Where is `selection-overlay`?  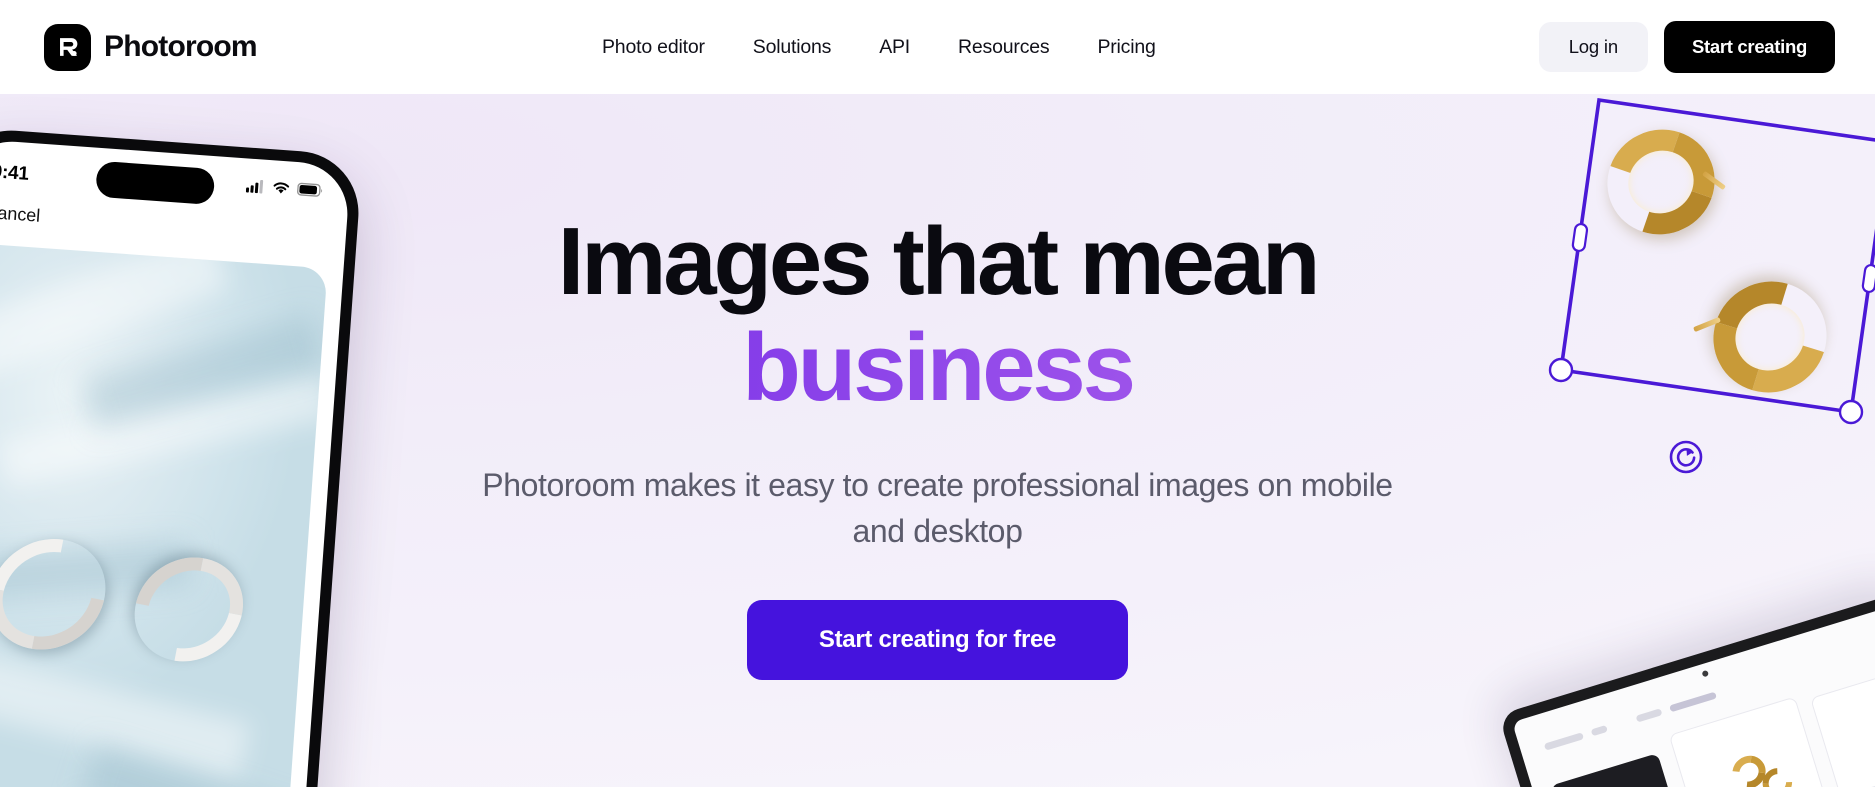 selection-overlay is located at coordinates (1683, 298).